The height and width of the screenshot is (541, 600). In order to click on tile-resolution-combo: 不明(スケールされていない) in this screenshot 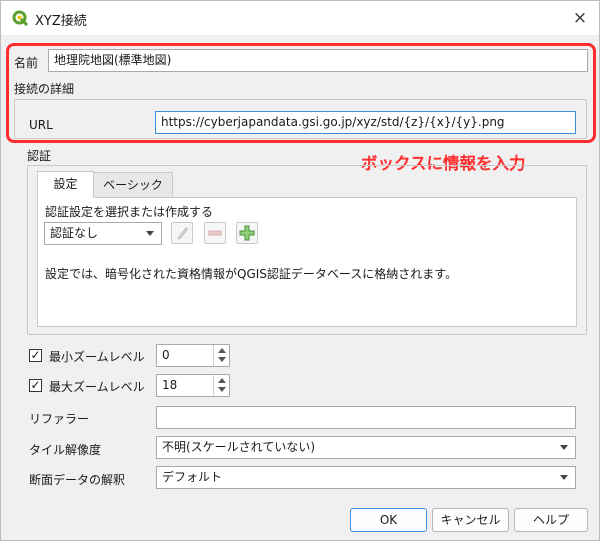, I will do `click(366, 447)`.